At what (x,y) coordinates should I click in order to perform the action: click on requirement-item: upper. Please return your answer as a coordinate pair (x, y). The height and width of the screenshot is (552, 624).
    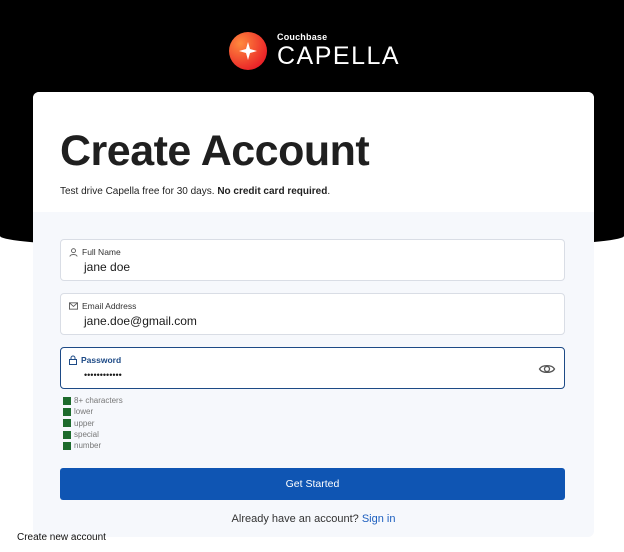
    Looking at the image, I should click on (93, 423).